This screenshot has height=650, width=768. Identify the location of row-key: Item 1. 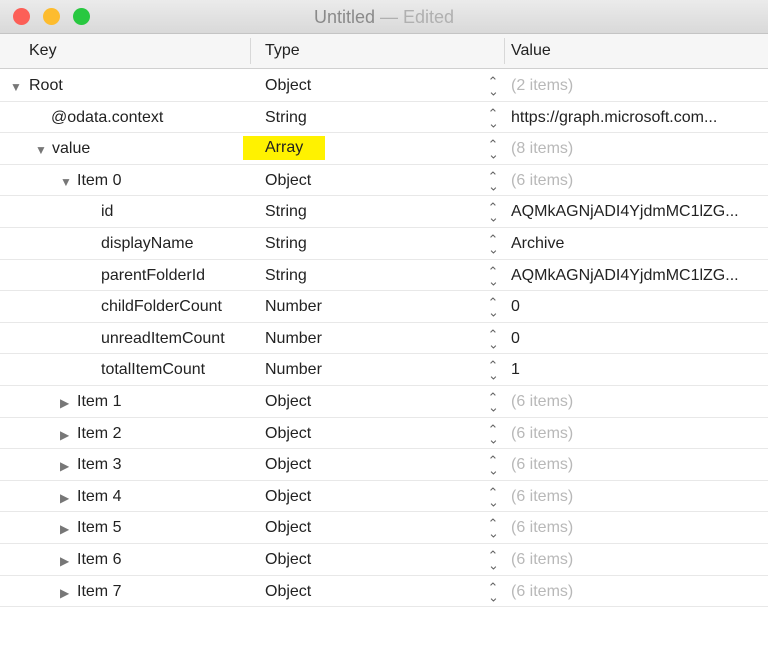
(99, 402).